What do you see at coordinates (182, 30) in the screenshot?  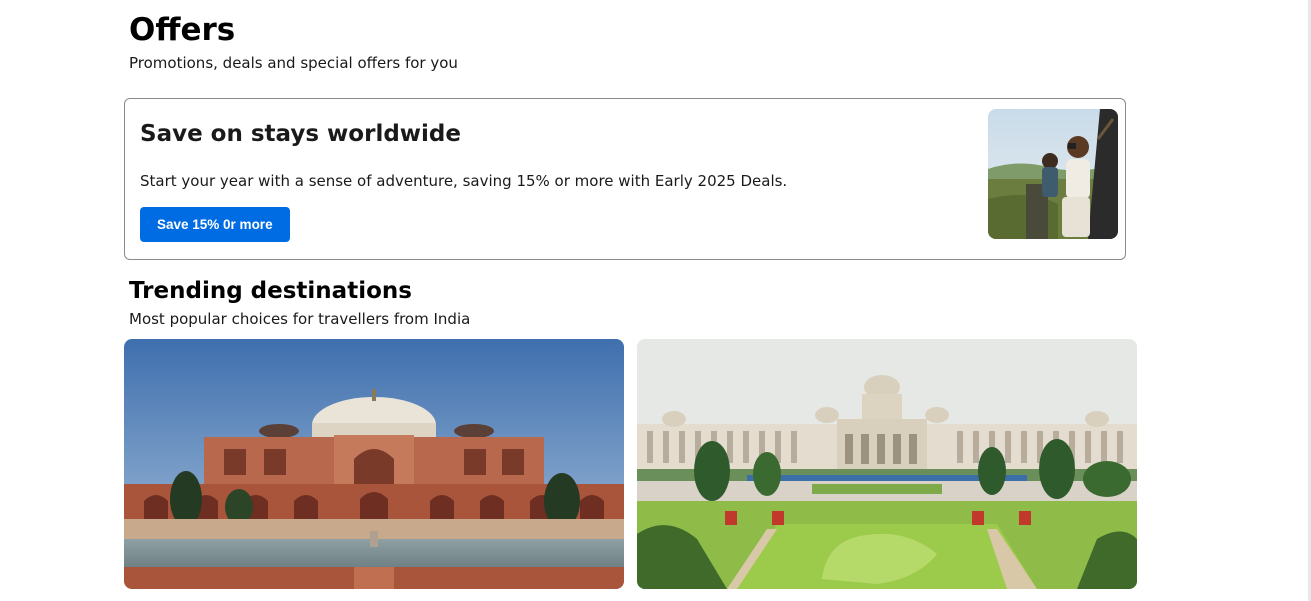 I see `offers-heading: Offers` at bounding box center [182, 30].